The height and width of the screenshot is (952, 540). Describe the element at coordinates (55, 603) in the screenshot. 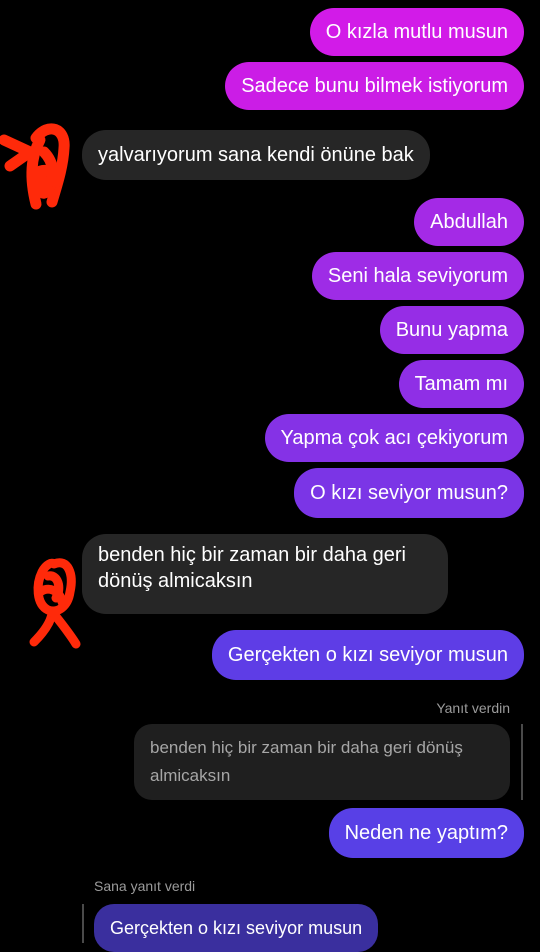

I see `censored-avatar-scribble-middle` at that location.